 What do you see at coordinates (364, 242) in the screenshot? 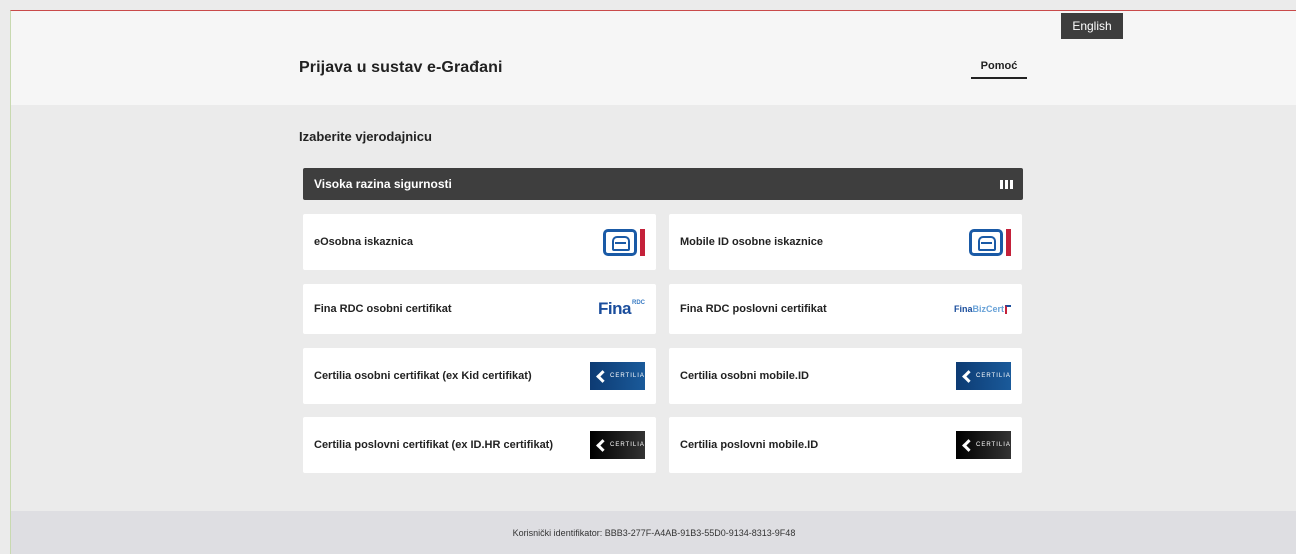
I see `credential-label: eOsobna iskaznica` at bounding box center [364, 242].